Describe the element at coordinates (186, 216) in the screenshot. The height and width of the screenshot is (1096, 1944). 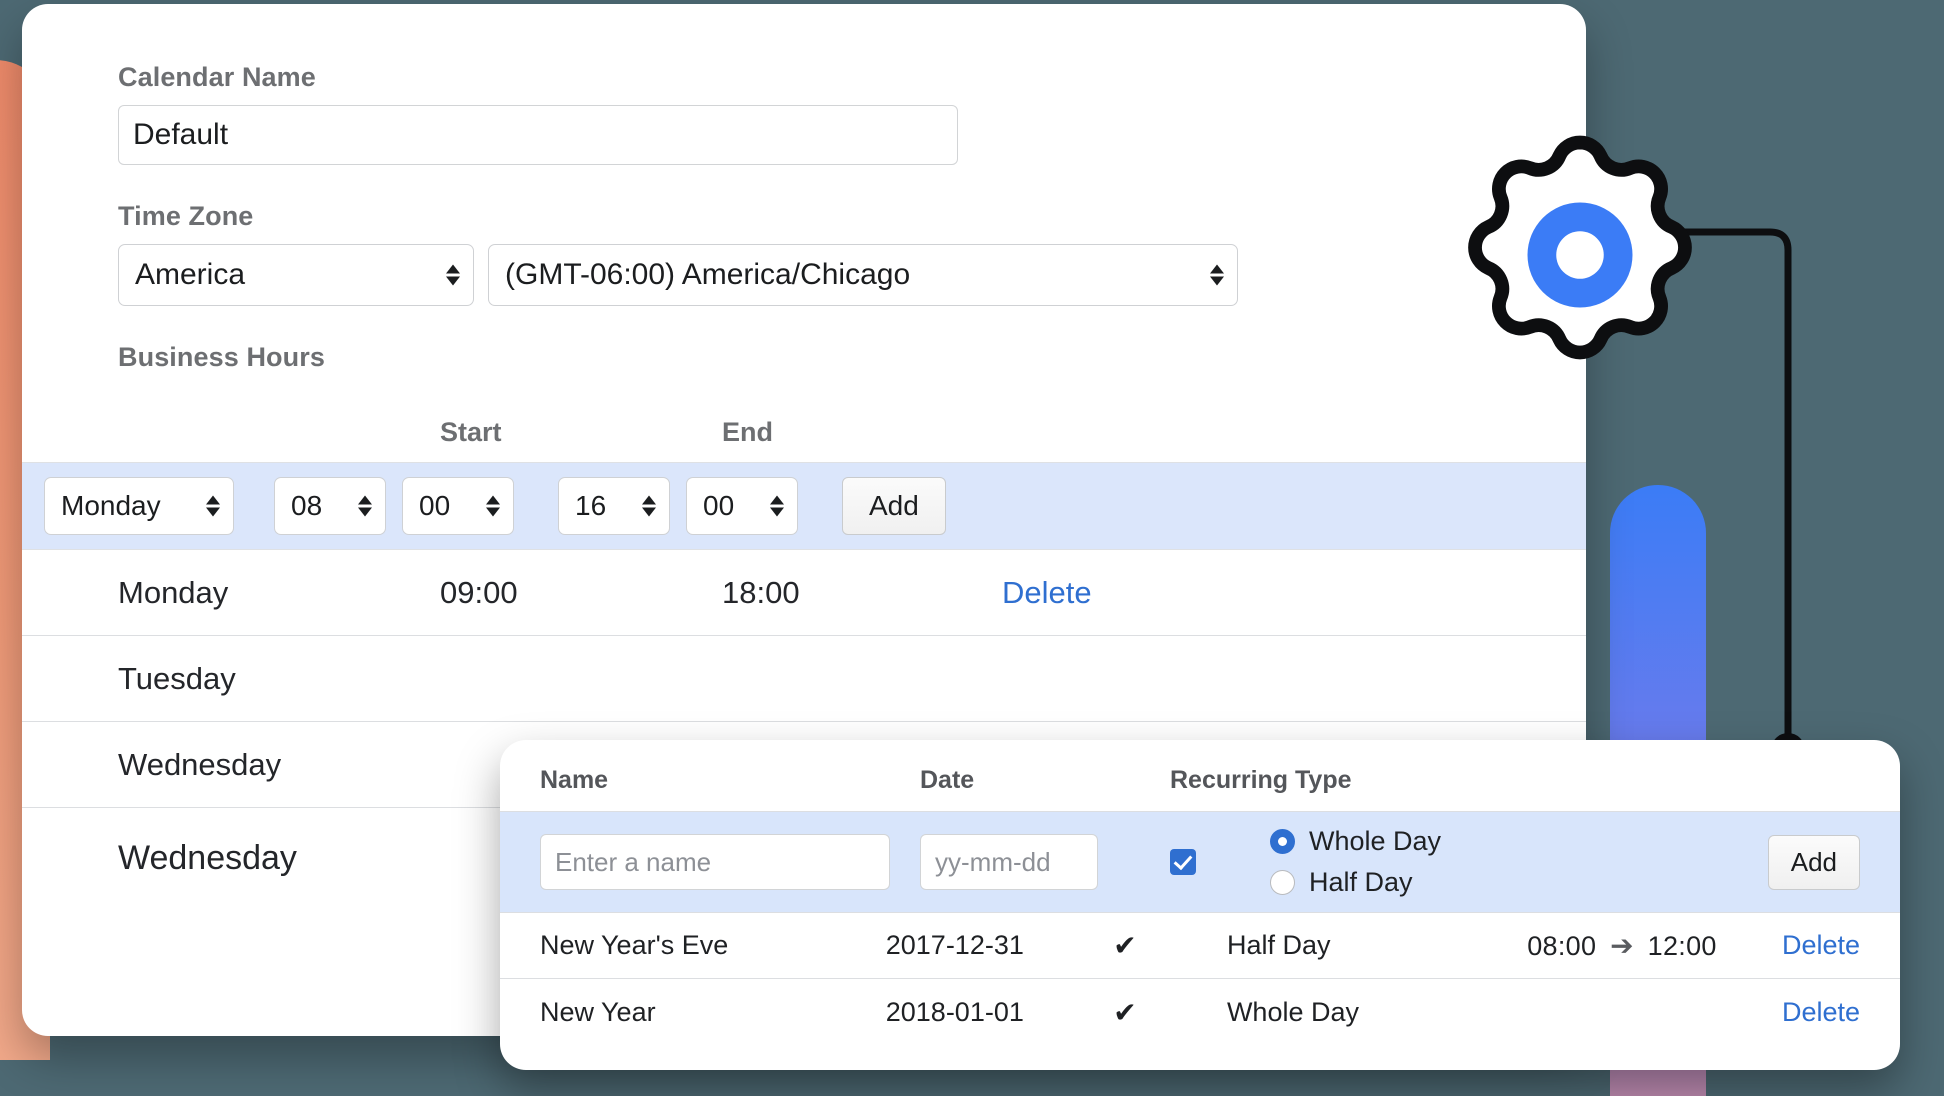
I see `time-zone-label: Time Zone` at that location.